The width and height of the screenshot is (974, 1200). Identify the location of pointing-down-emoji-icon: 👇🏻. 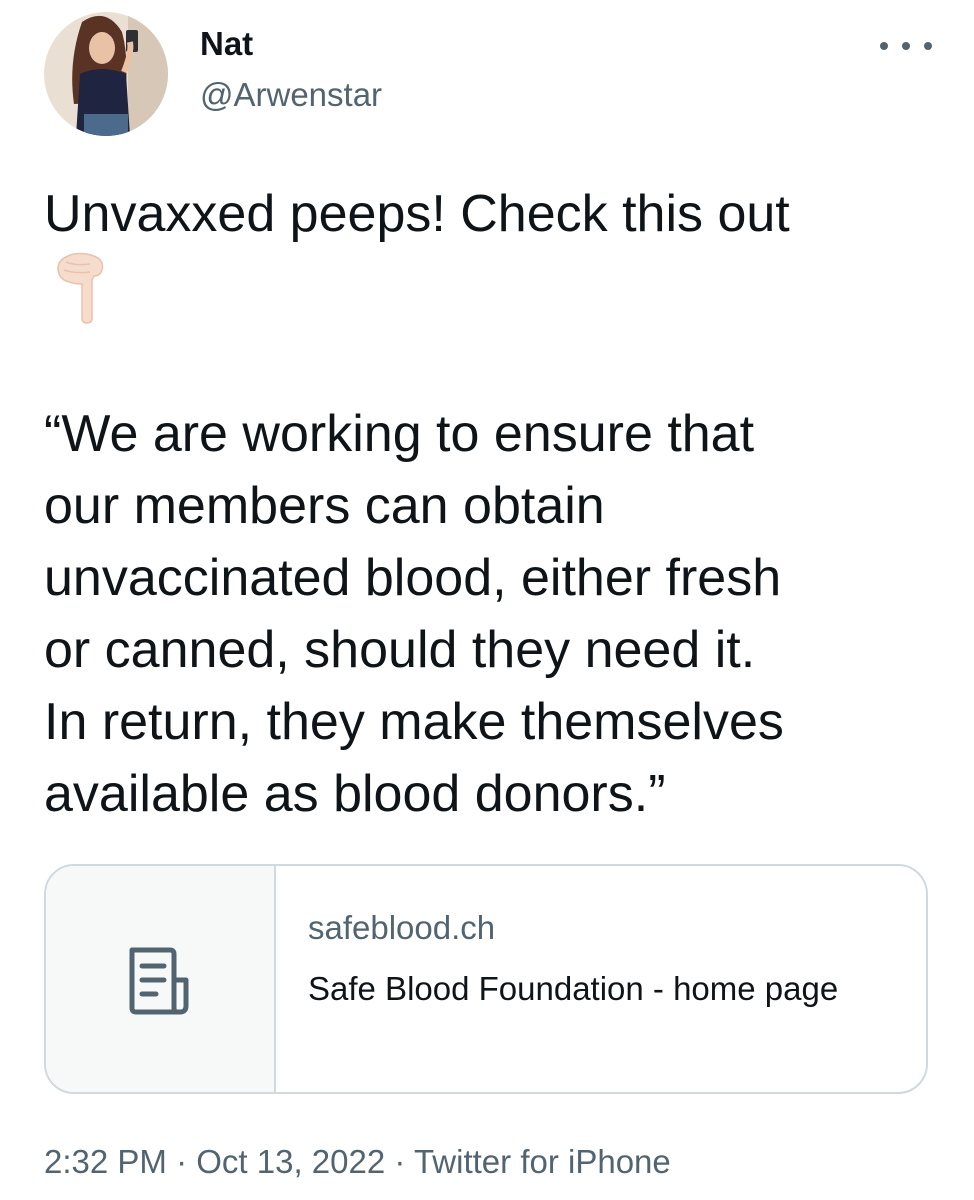
(82, 287).